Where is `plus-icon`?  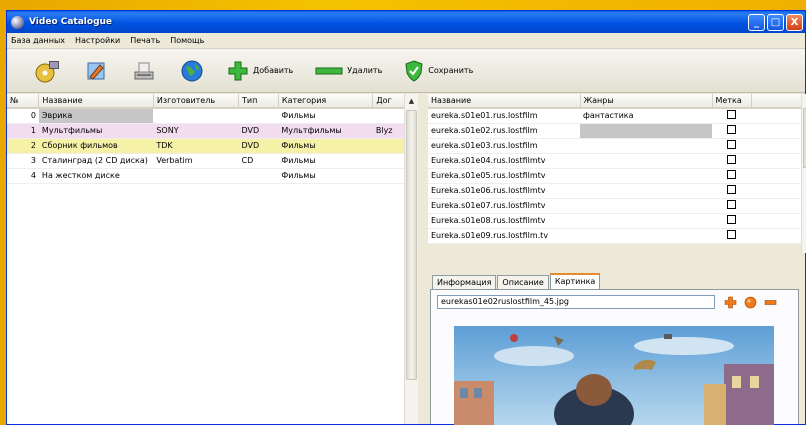 plus-icon is located at coordinates (238, 70).